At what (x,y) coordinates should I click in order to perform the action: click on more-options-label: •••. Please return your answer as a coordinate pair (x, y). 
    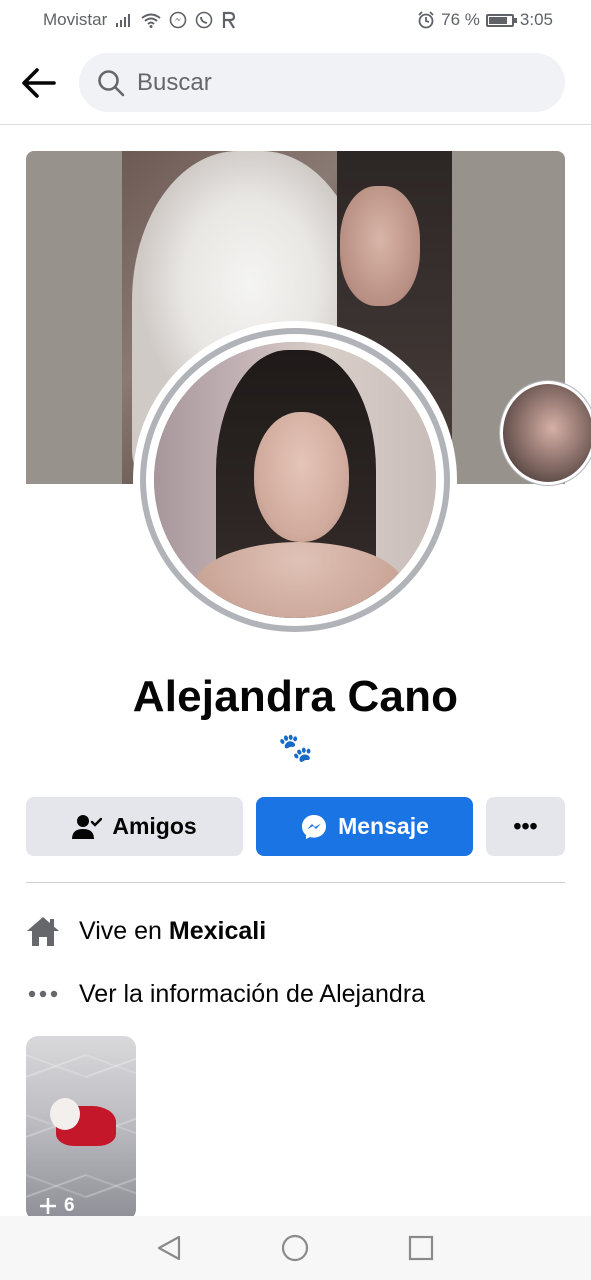
    Looking at the image, I should click on (525, 826).